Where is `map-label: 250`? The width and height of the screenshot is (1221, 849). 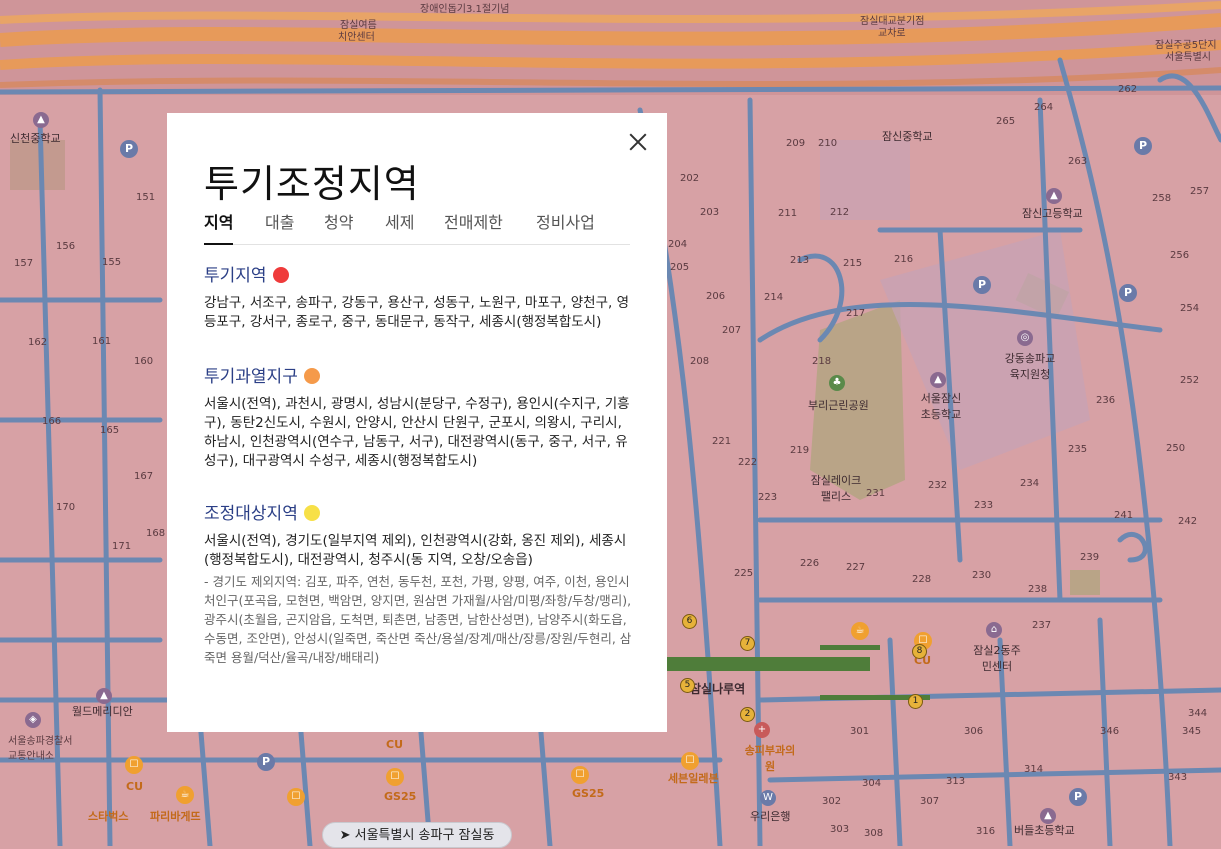
map-label: 250 is located at coordinates (1176, 448).